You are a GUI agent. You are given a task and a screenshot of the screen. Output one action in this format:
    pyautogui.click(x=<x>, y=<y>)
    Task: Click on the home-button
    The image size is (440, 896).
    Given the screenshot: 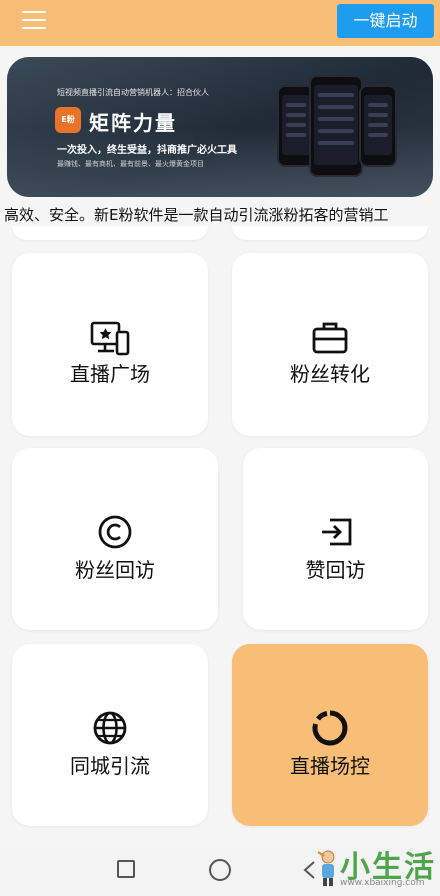 What is the action you would take?
    pyautogui.click(x=220, y=870)
    